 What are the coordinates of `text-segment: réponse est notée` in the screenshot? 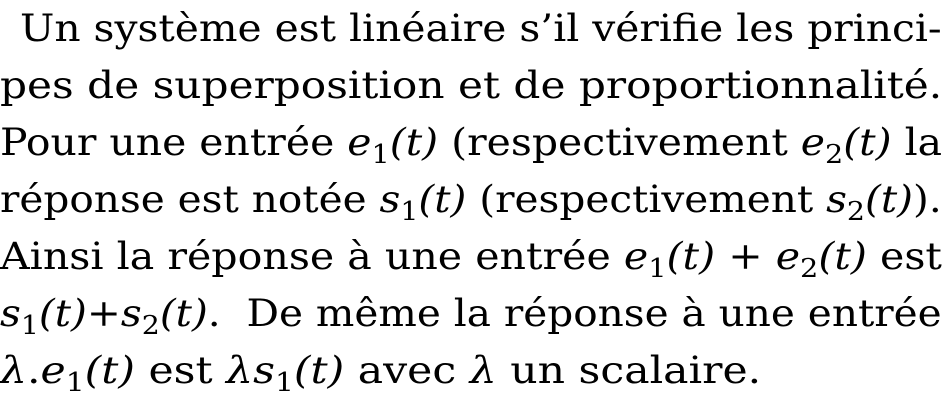 It's located at (190, 199).